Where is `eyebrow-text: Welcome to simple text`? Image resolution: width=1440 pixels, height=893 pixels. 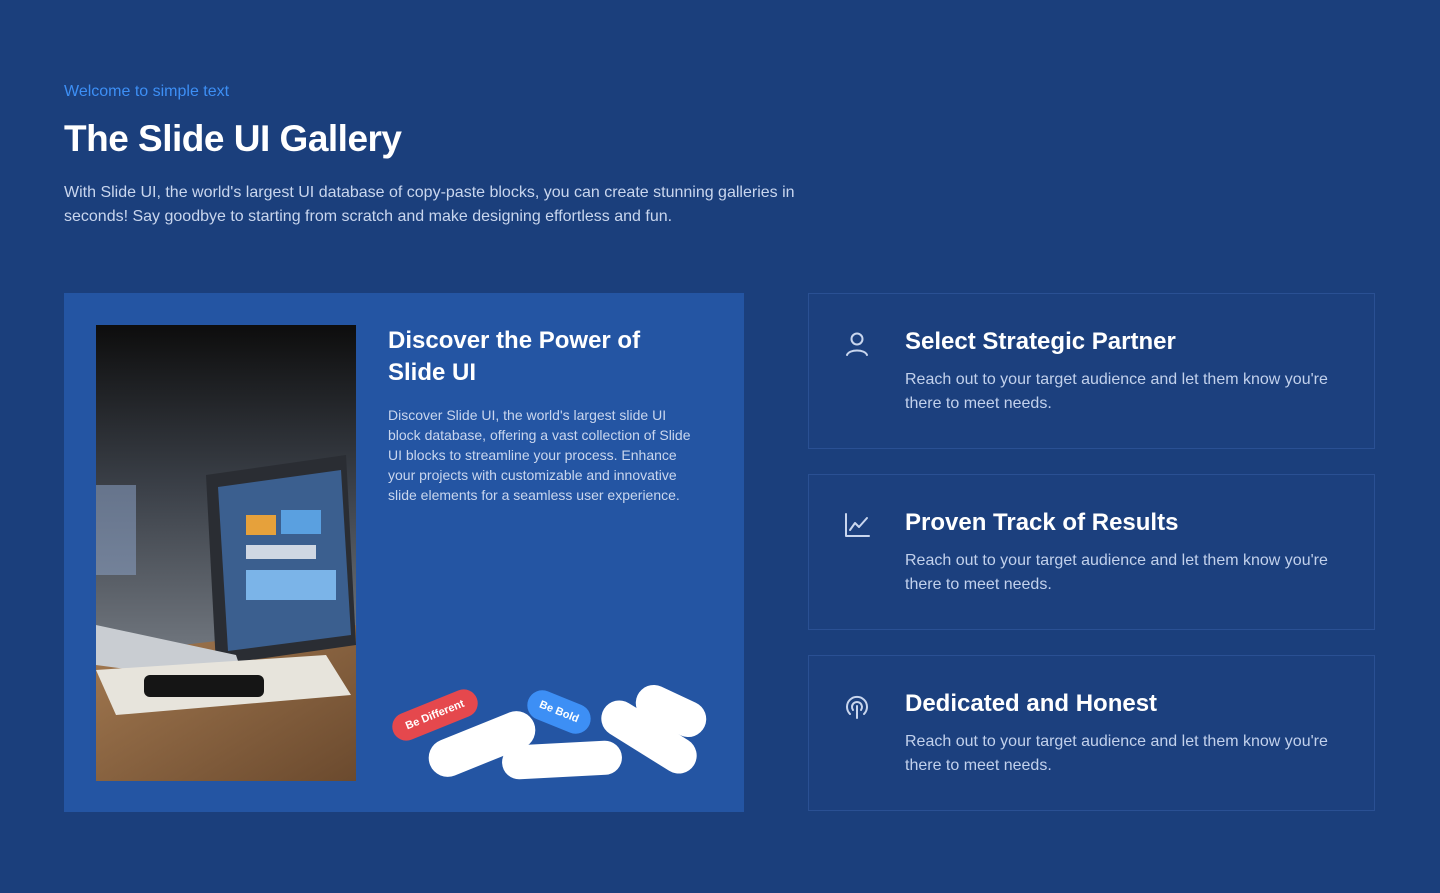 eyebrow-text: Welcome to simple text is located at coordinates (147, 91).